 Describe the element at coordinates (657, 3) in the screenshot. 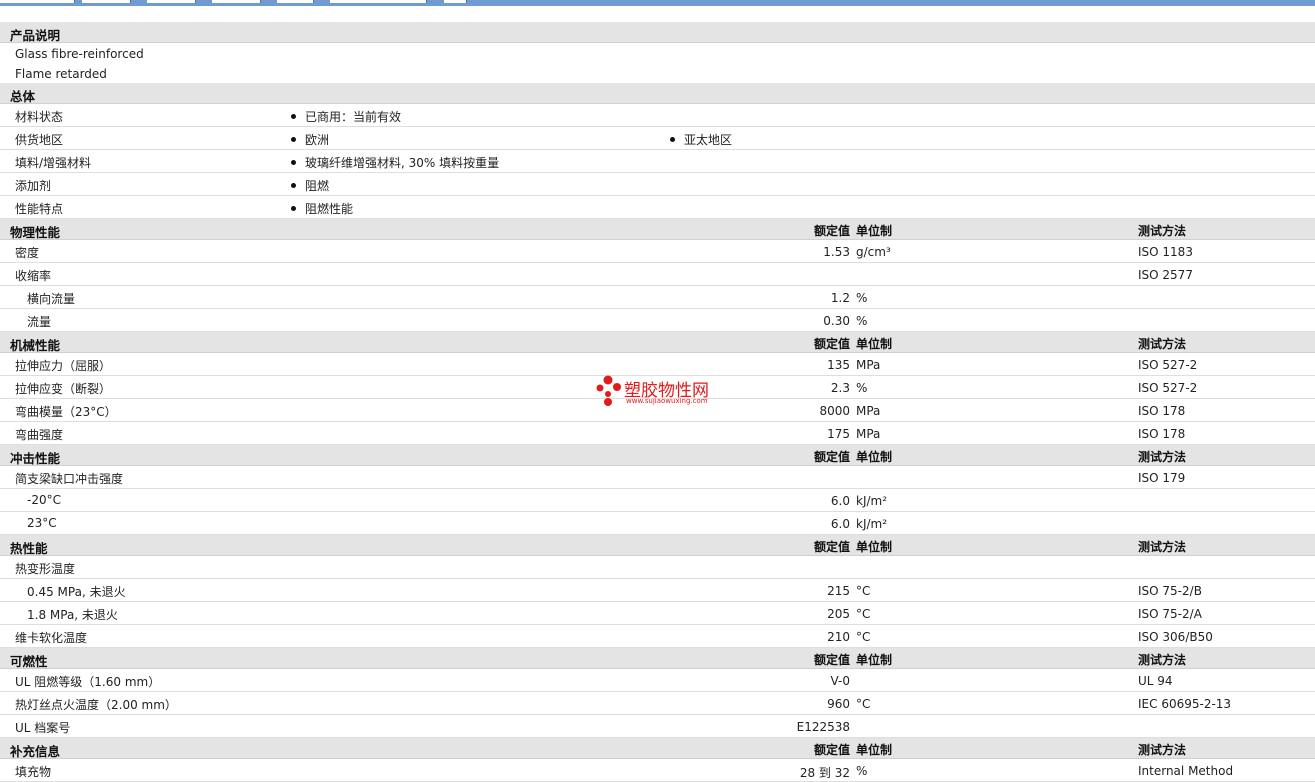

I see `top-nav-bar` at that location.